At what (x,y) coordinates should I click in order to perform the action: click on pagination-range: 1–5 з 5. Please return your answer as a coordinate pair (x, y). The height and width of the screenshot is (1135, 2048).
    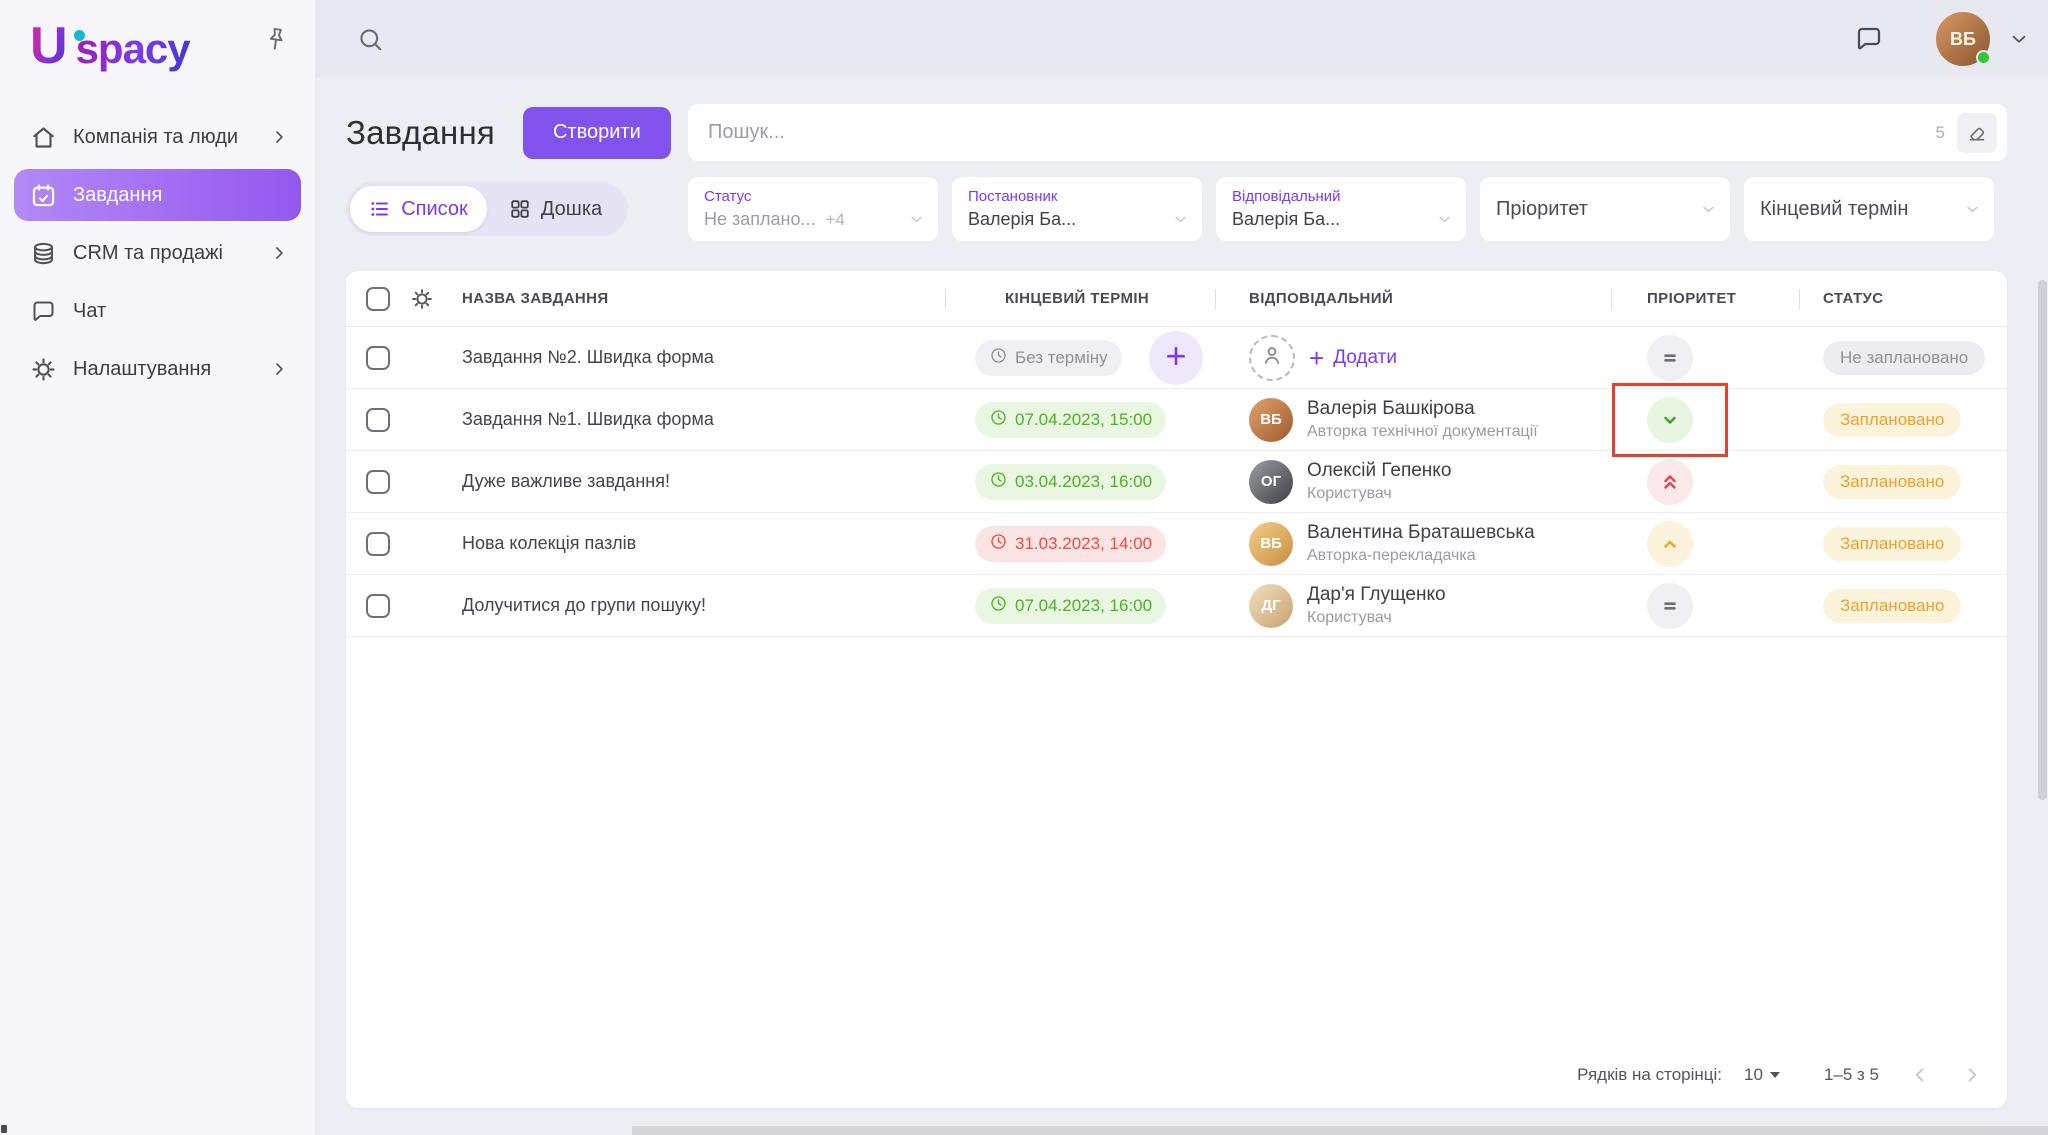
    Looking at the image, I should click on (1851, 1074).